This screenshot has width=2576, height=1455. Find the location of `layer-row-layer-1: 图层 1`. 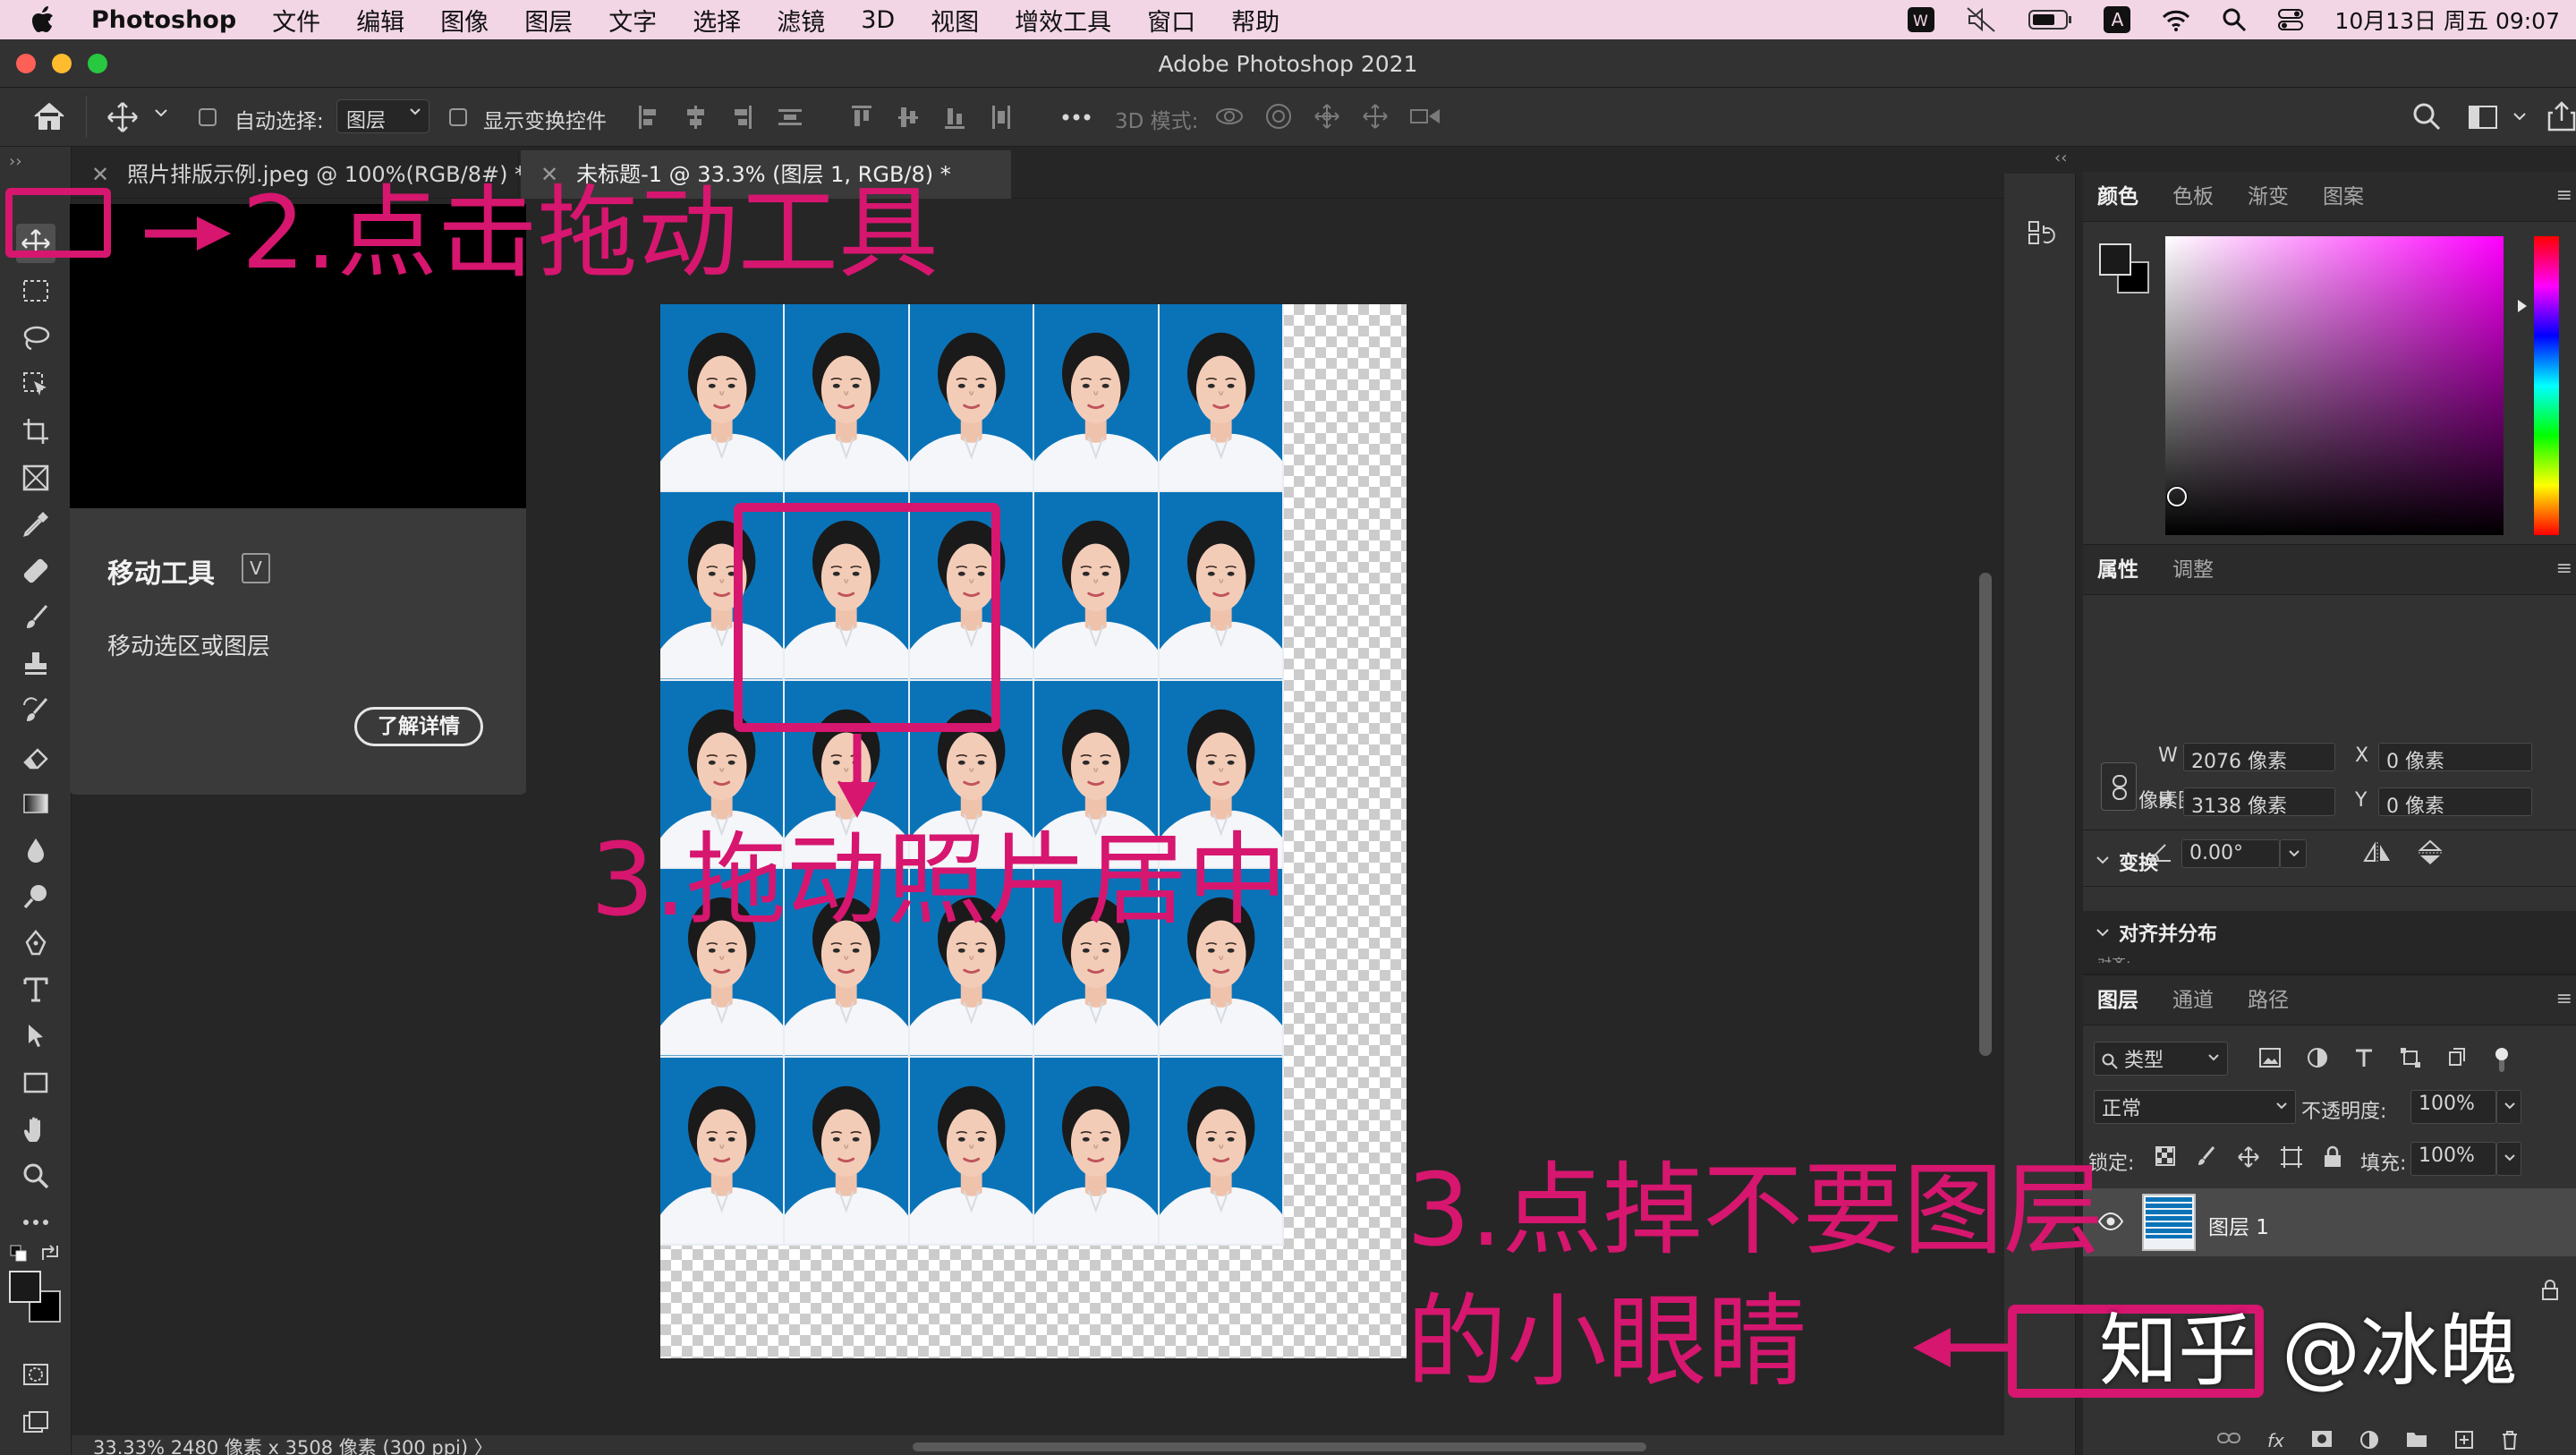

layer-row-layer-1: 图层 1 is located at coordinates (2329, 1222).